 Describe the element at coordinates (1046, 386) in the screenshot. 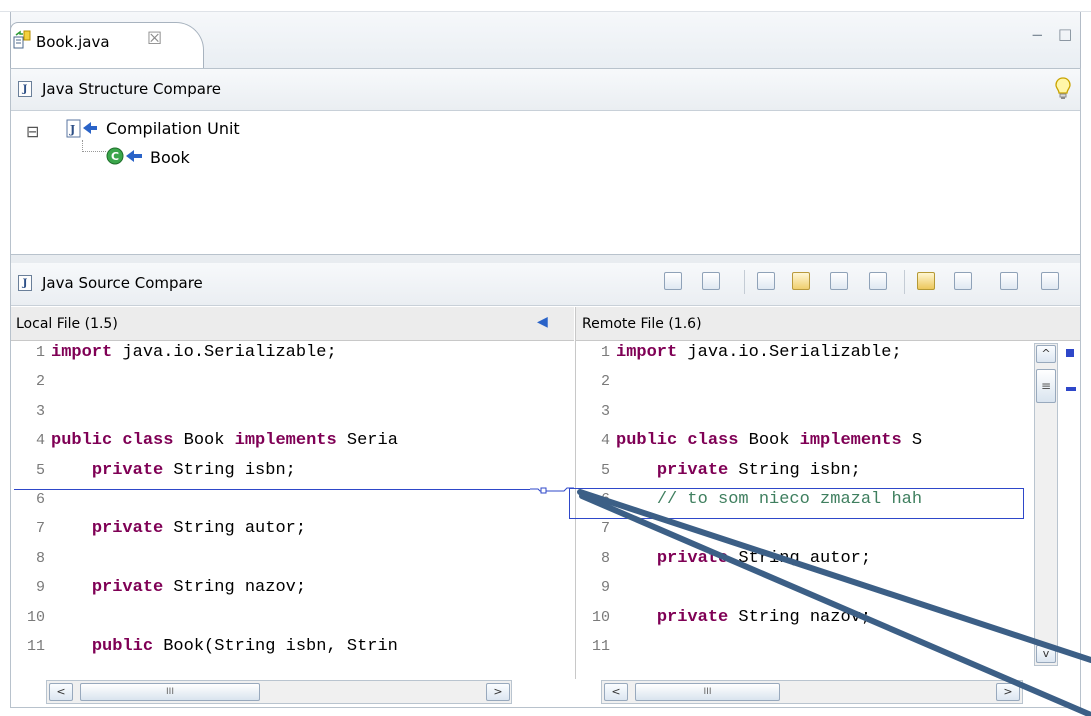

I see `vertical-scroll-thumb: ≡` at that location.